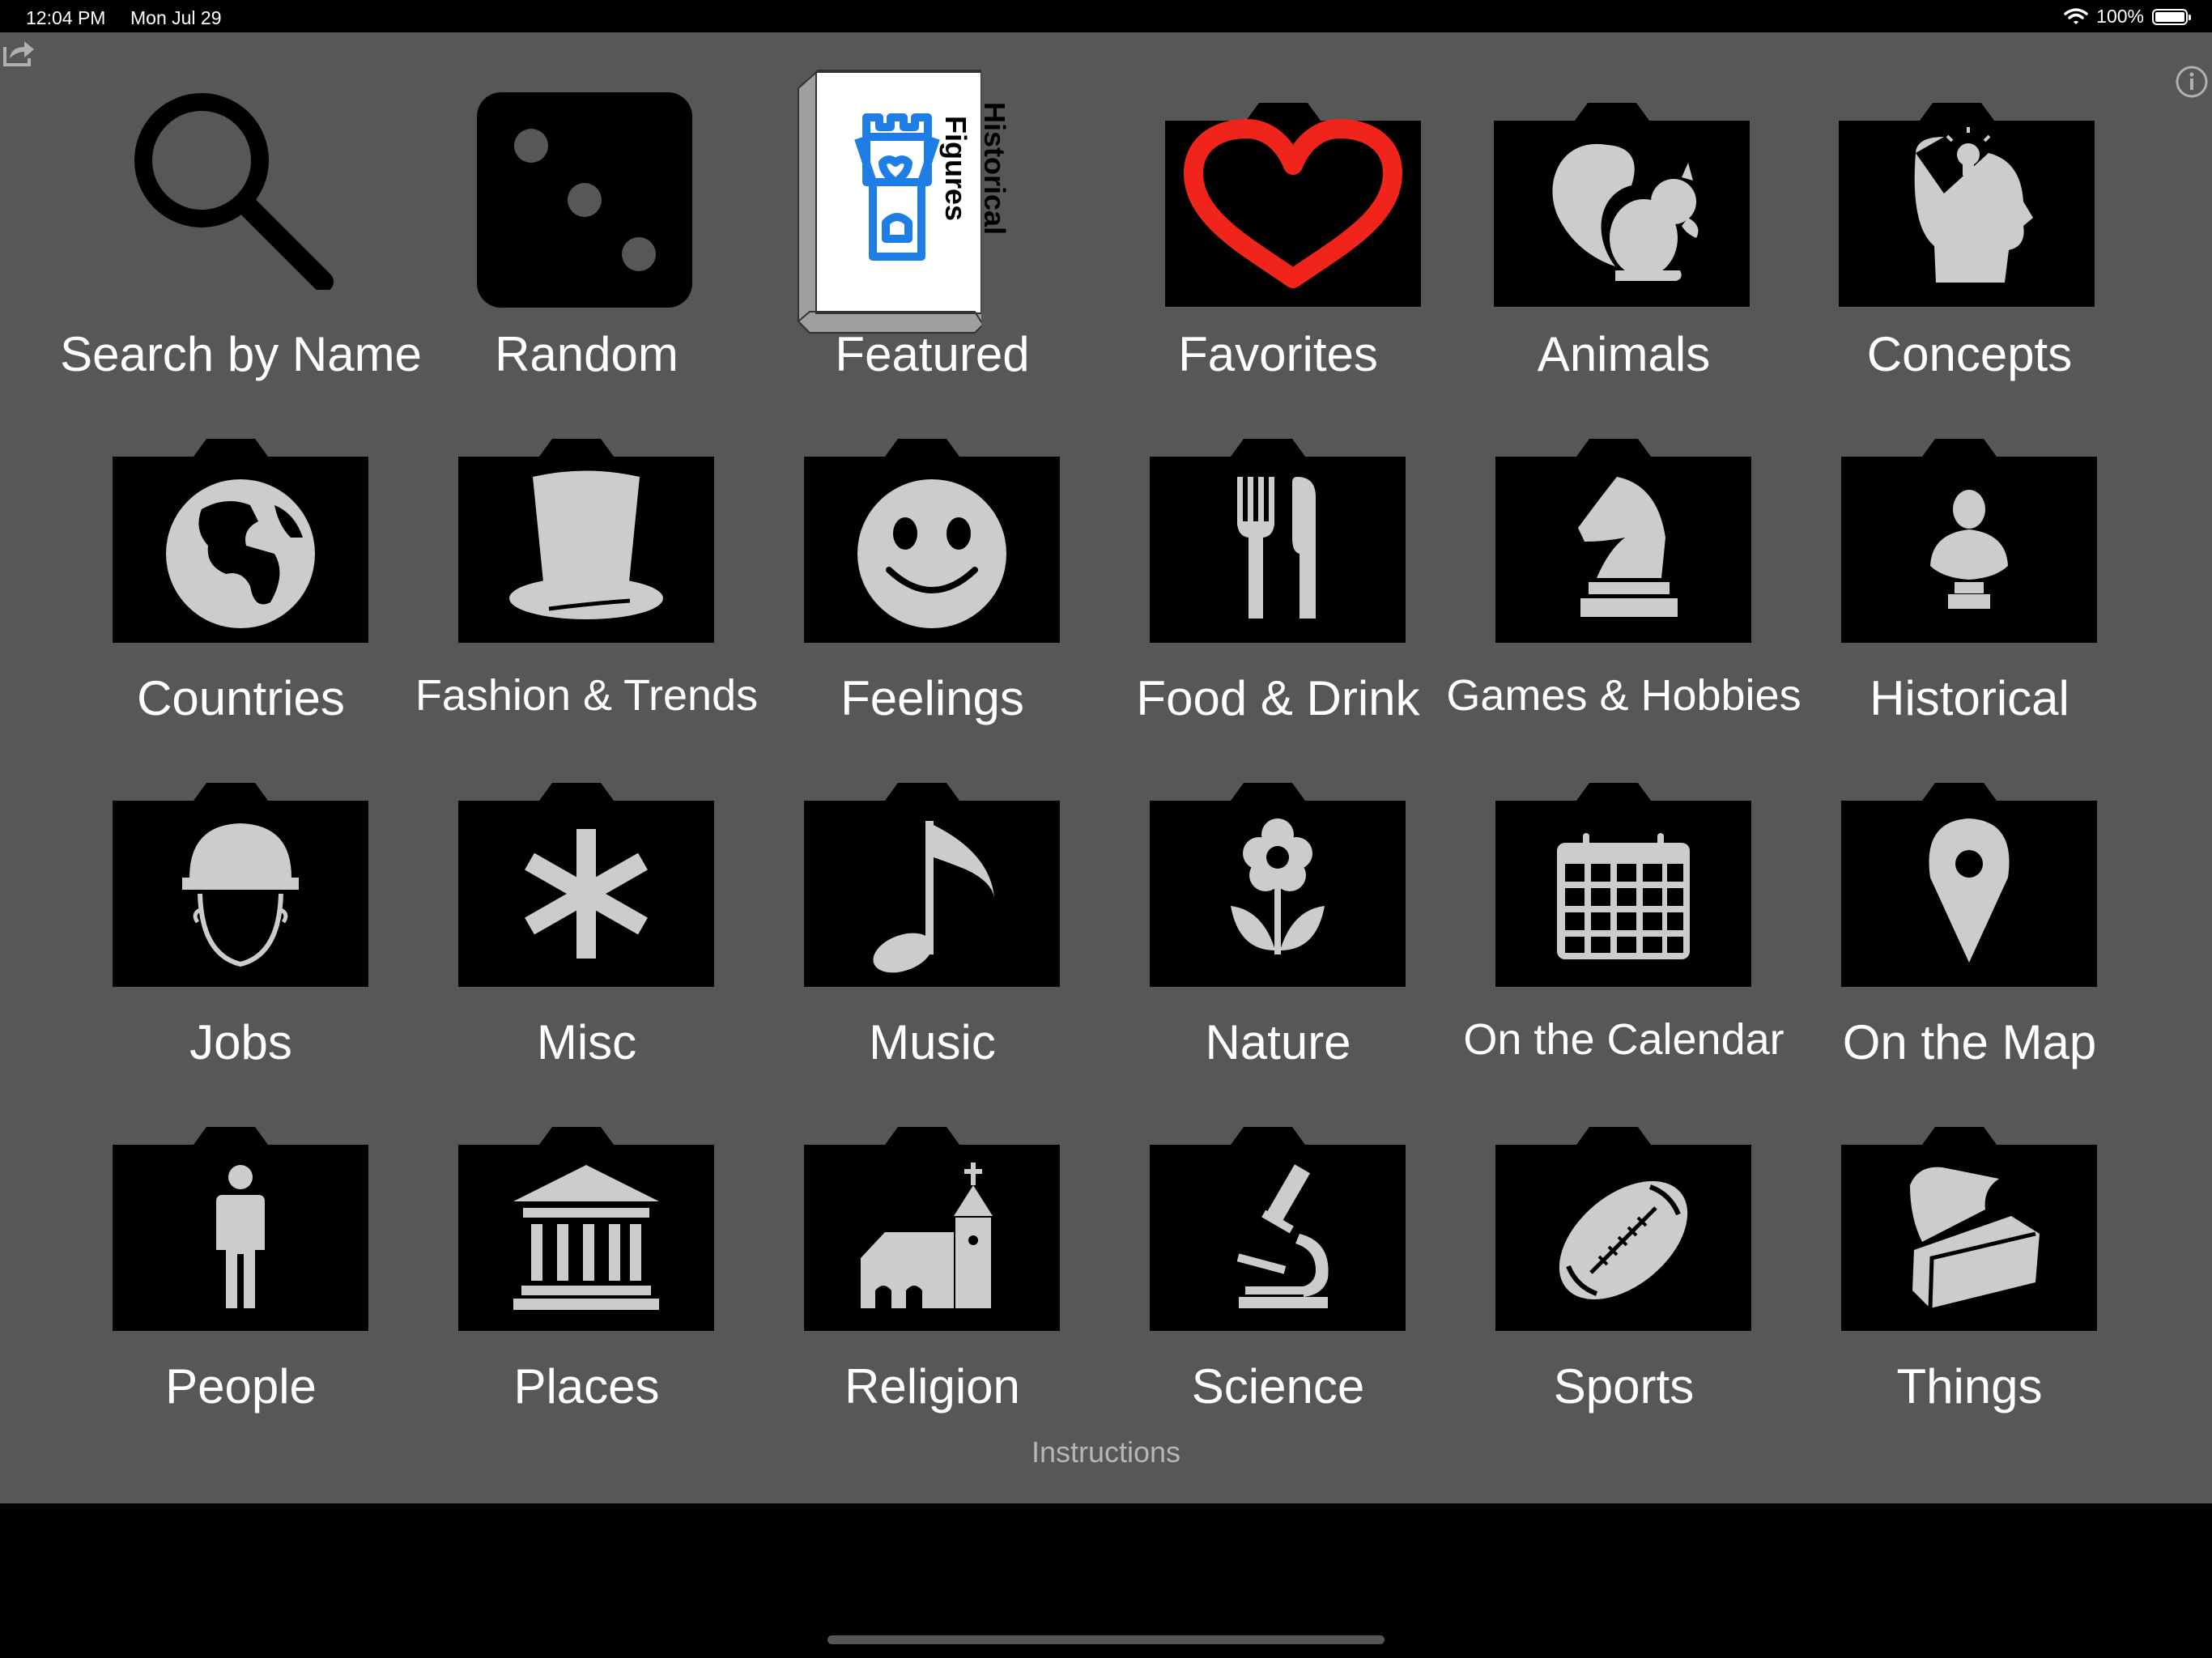 The height and width of the screenshot is (1658, 2212). Describe the element at coordinates (241, 1386) in the screenshot. I see `category-label: People` at that location.